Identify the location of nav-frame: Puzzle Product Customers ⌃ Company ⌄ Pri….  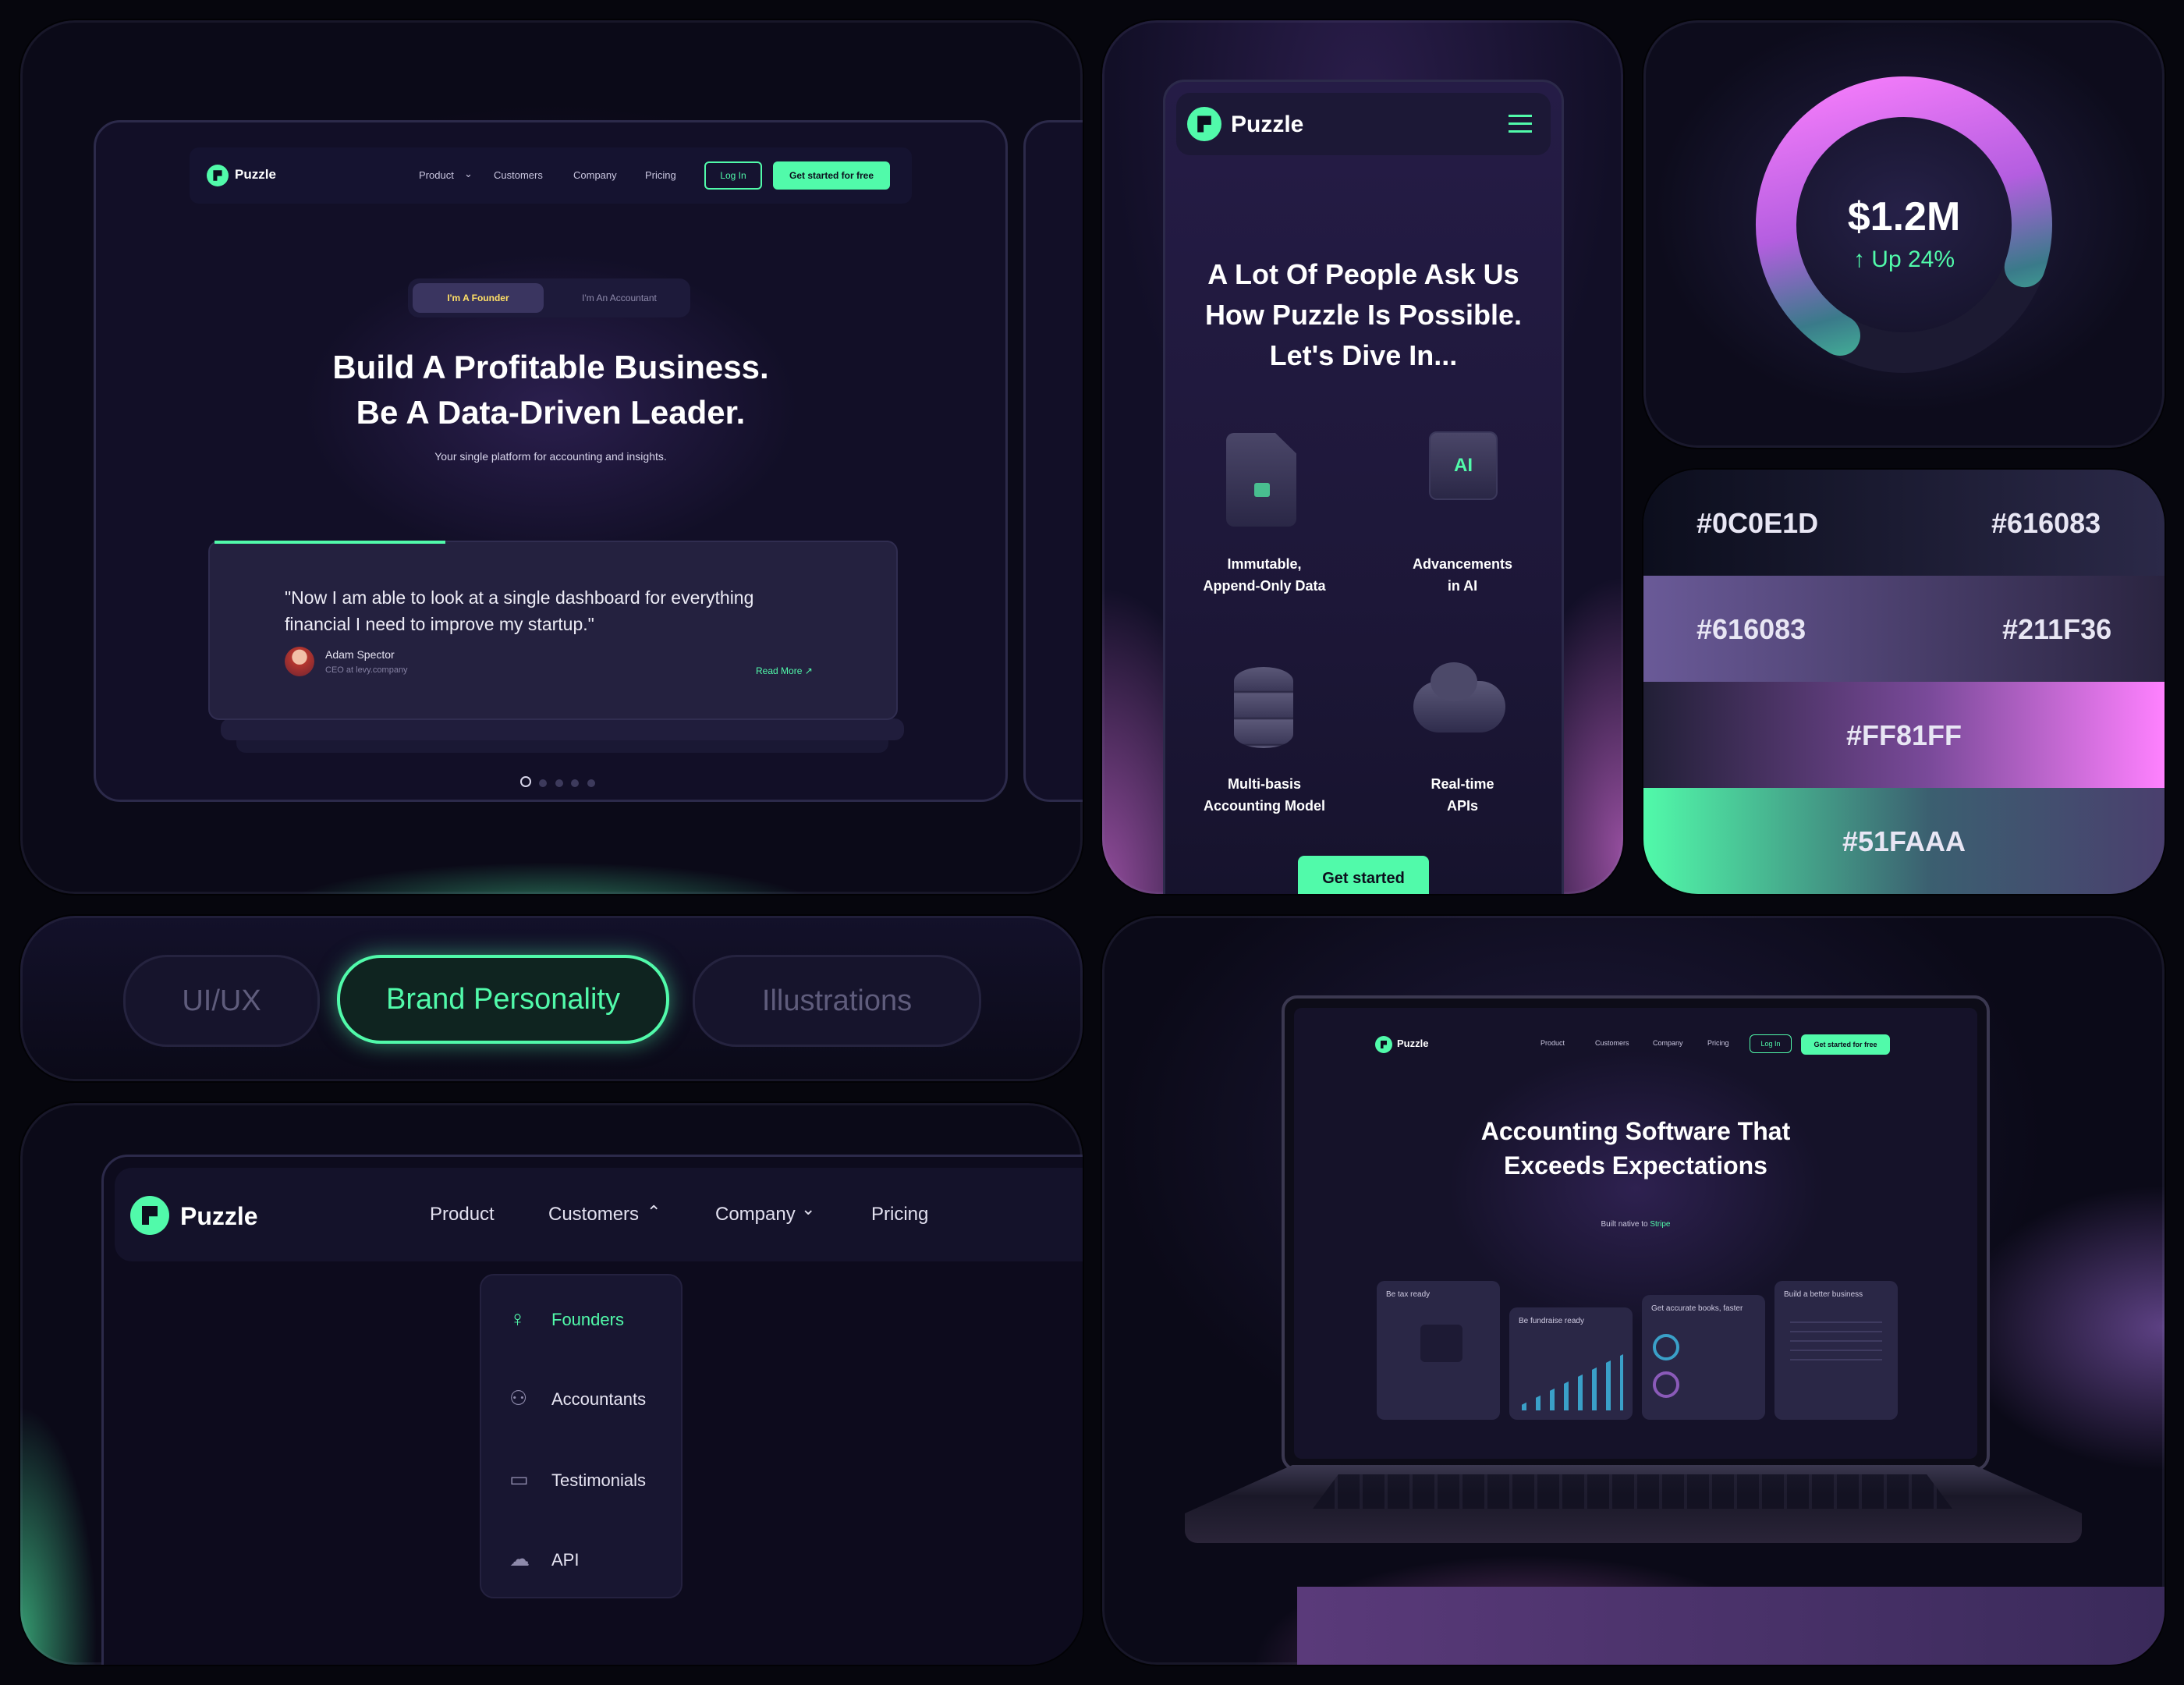
(592, 1410).